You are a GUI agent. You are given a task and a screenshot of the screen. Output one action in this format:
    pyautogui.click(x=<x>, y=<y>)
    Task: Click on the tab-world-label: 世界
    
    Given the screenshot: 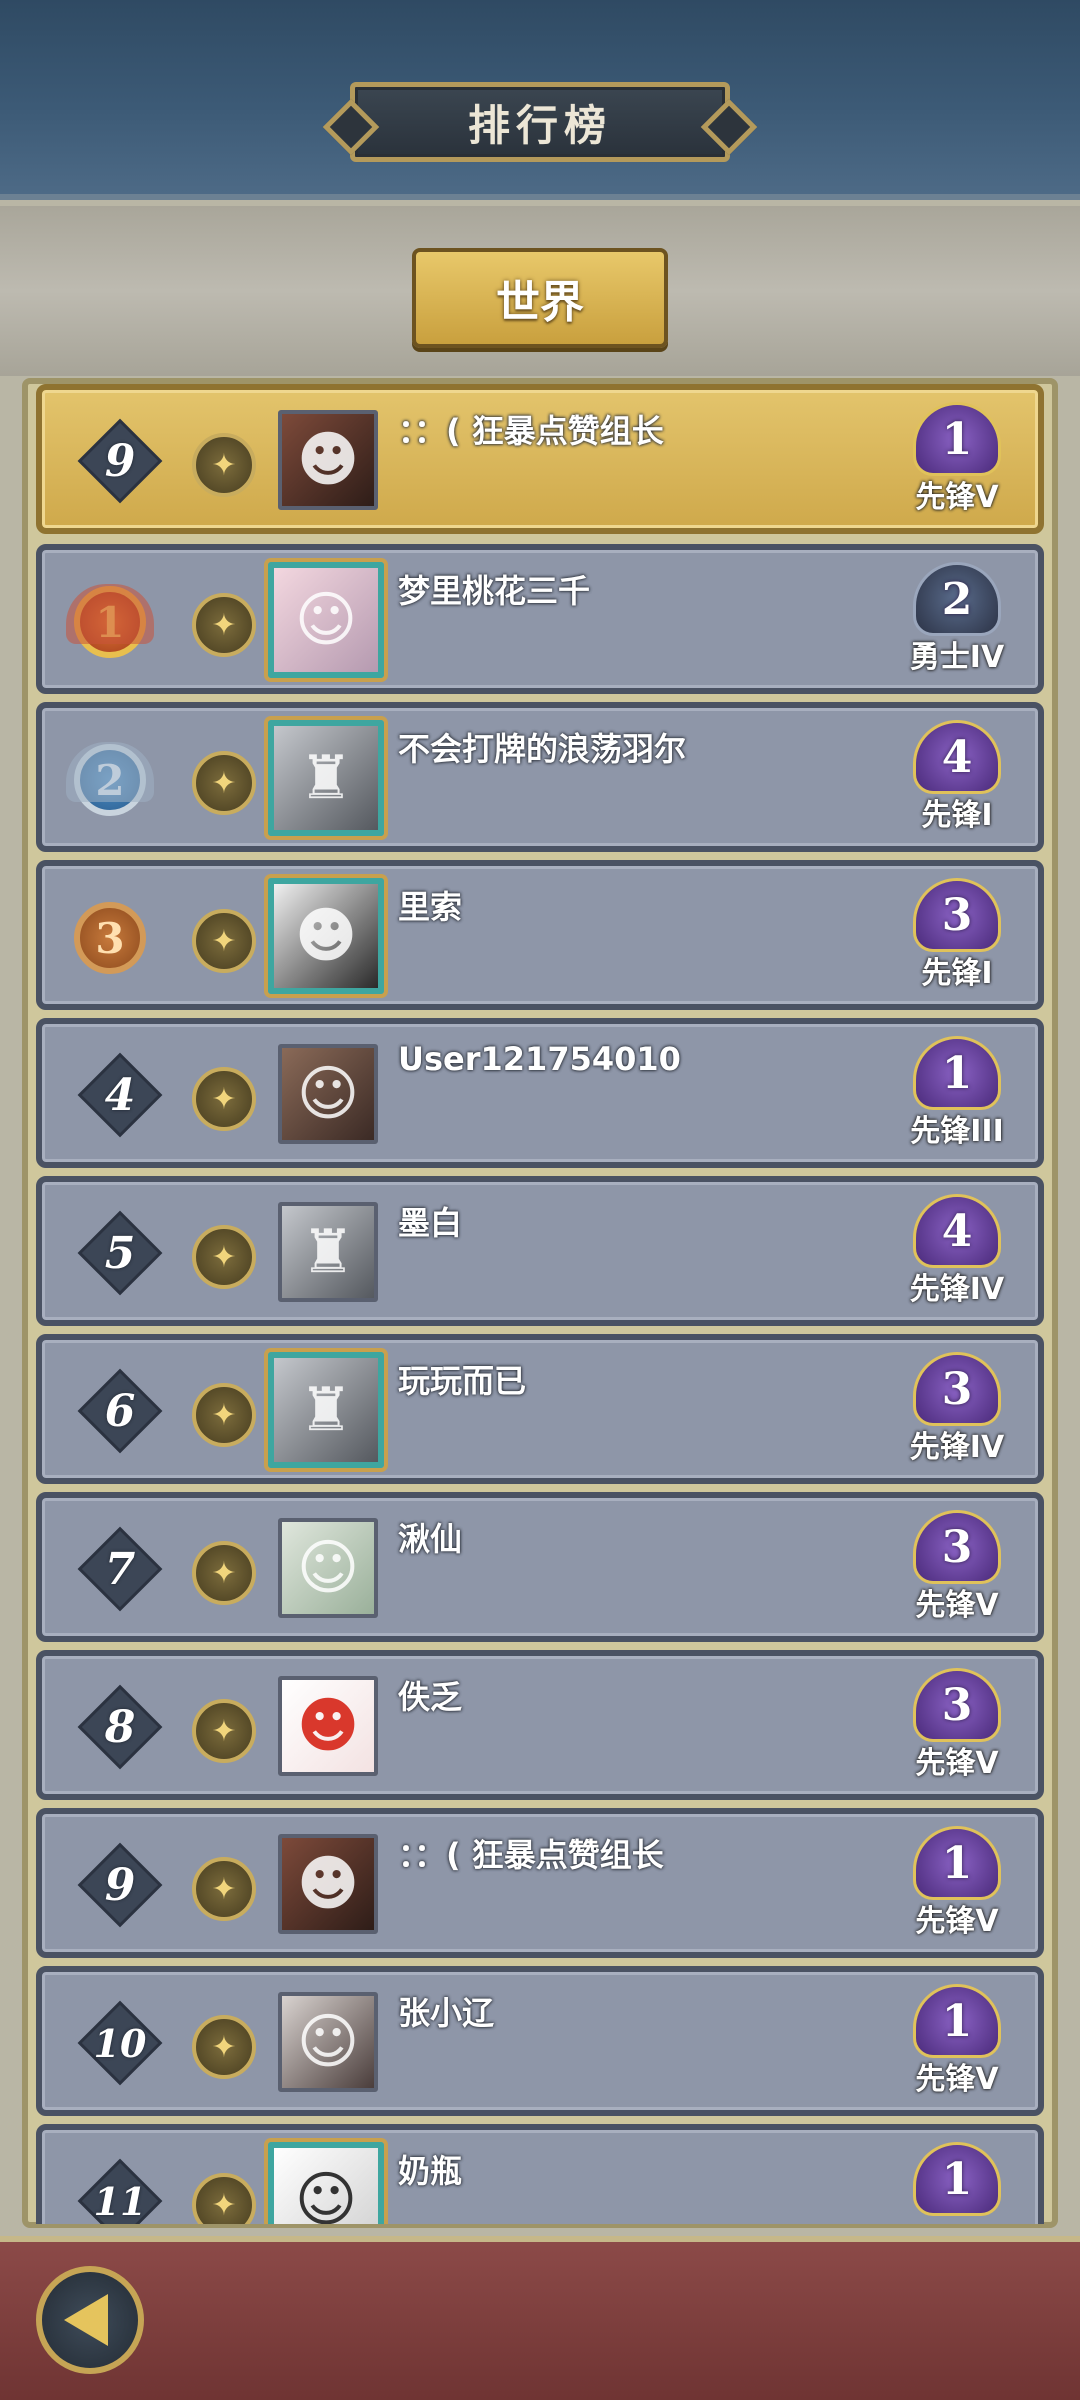 What is the action you would take?
    pyautogui.click(x=540, y=302)
    